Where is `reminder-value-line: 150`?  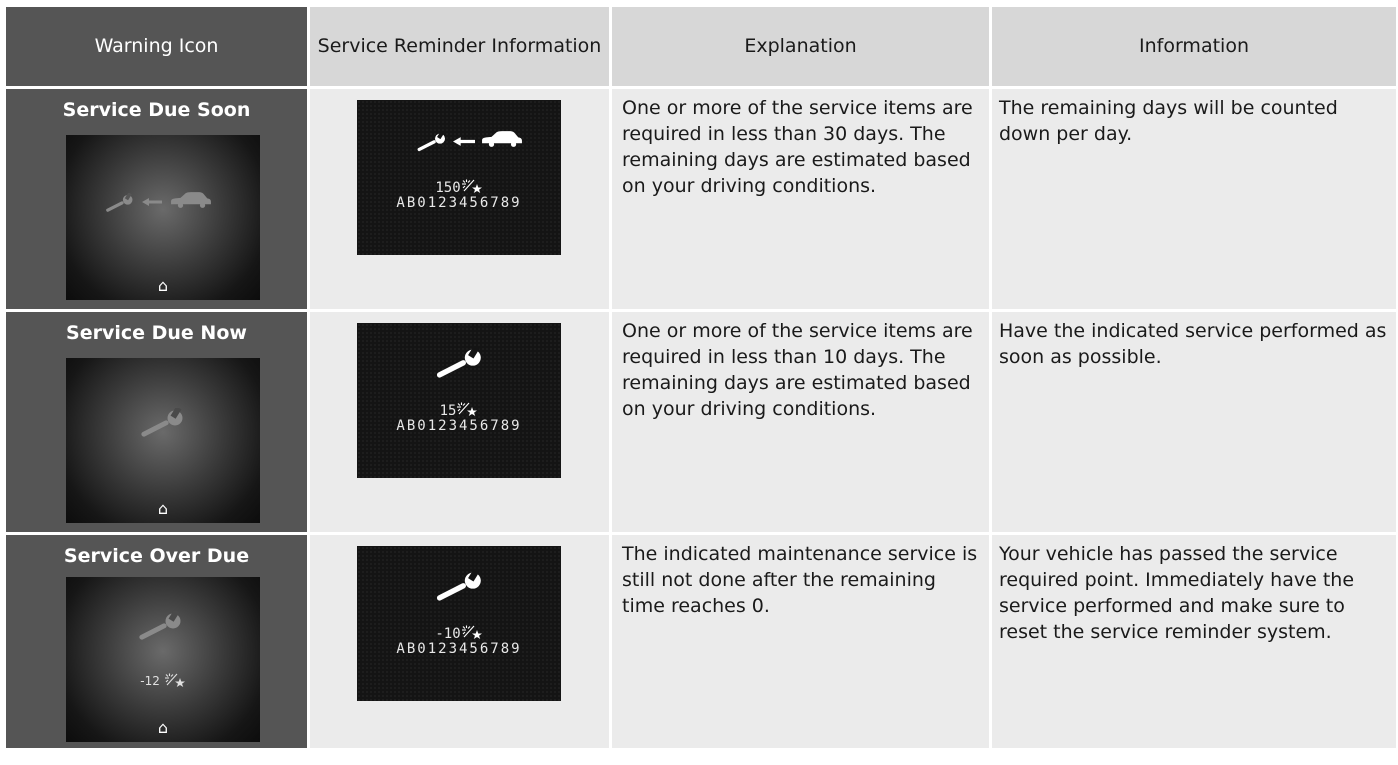
reminder-value-line: 150 is located at coordinates (459, 186).